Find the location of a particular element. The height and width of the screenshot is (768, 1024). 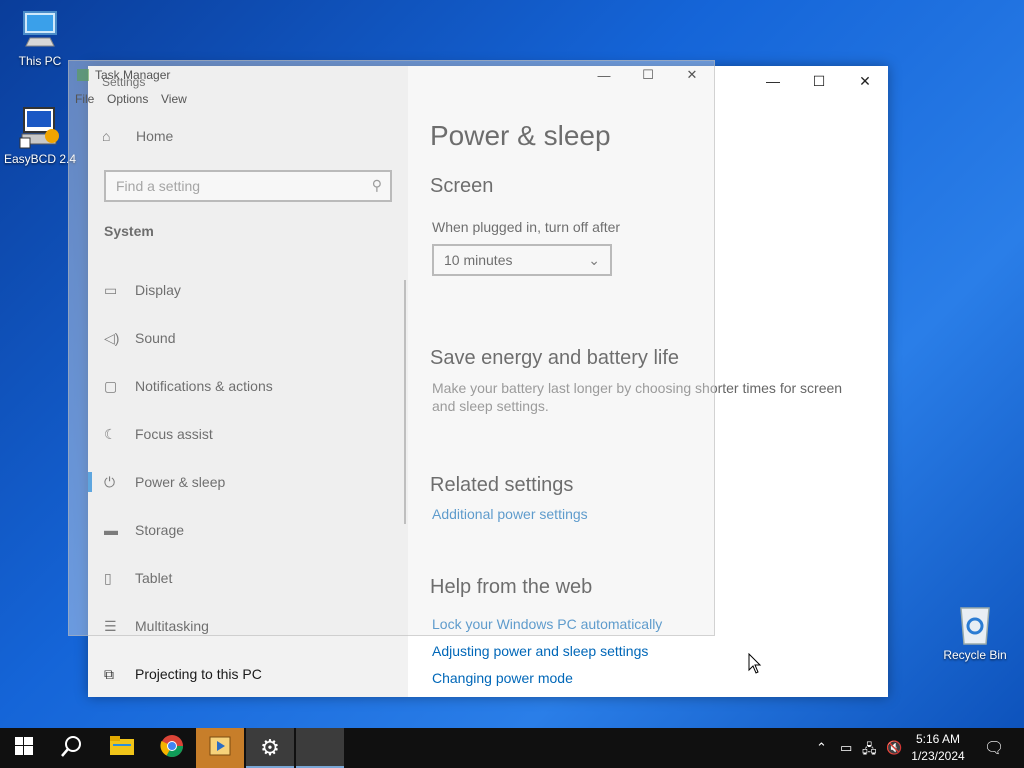

tm-menu-view: View is located at coordinates (174, 99).